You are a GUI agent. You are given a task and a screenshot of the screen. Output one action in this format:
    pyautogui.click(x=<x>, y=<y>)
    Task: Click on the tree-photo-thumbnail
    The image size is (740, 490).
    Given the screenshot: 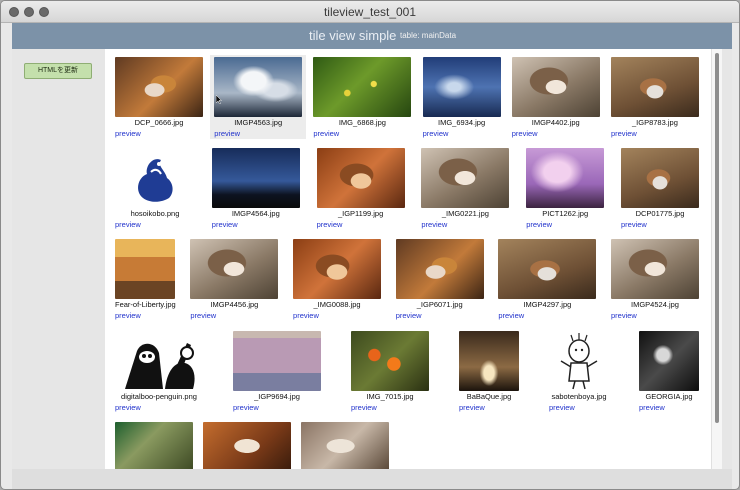 What is the action you would take?
    pyautogui.click(x=154, y=445)
    